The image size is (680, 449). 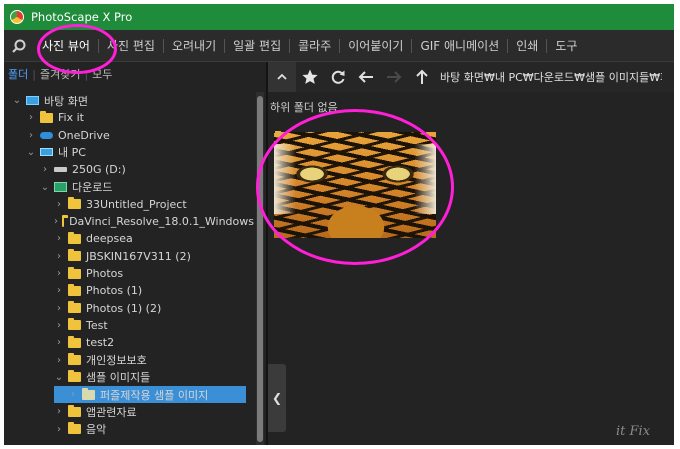 I want to click on tree-item: › Fix it, so click(x=129, y=117).